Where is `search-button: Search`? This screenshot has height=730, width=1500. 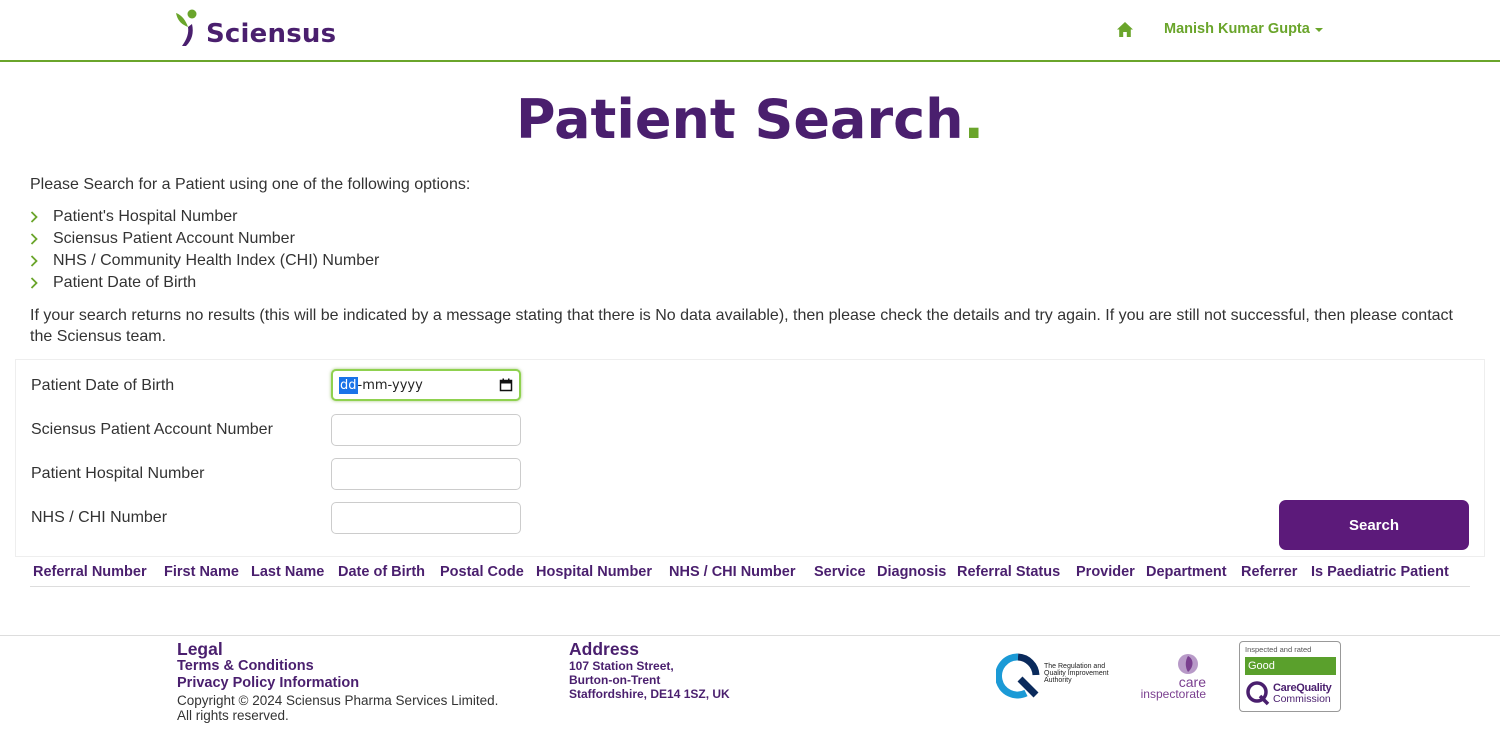
search-button: Search is located at coordinates (1374, 525).